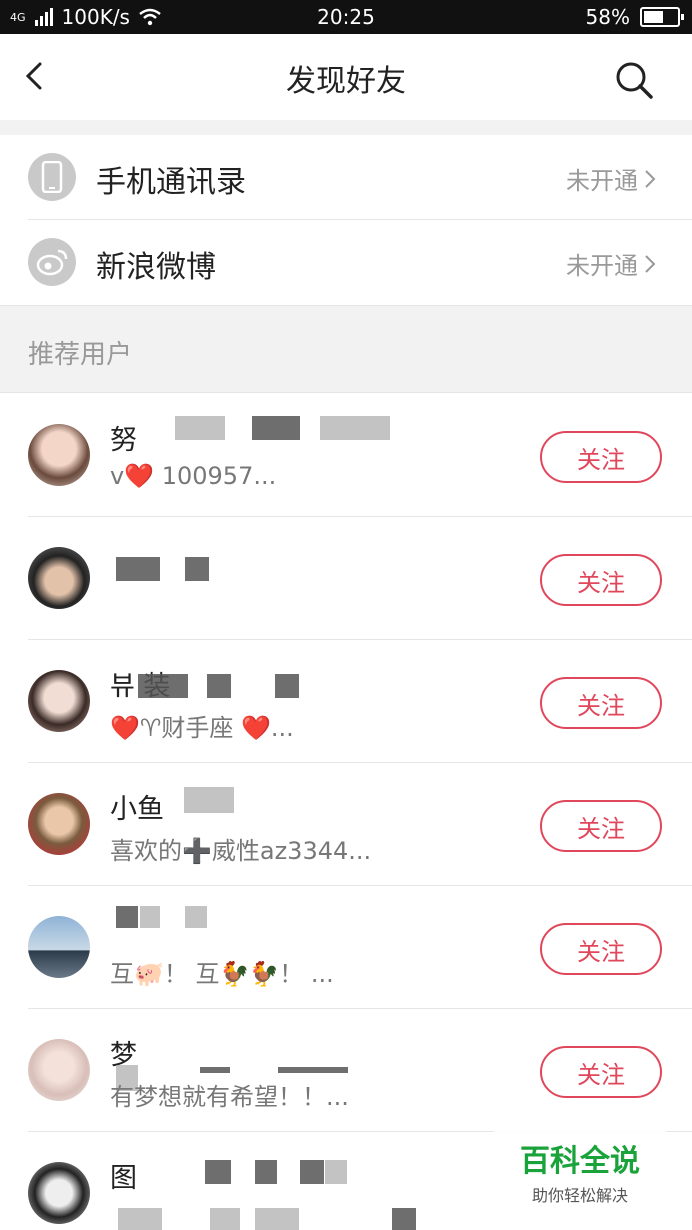 The width and height of the screenshot is (692, 1230). Describe the element at coordinates (346, 127) in the screenshot. I see `spacer` at that location.